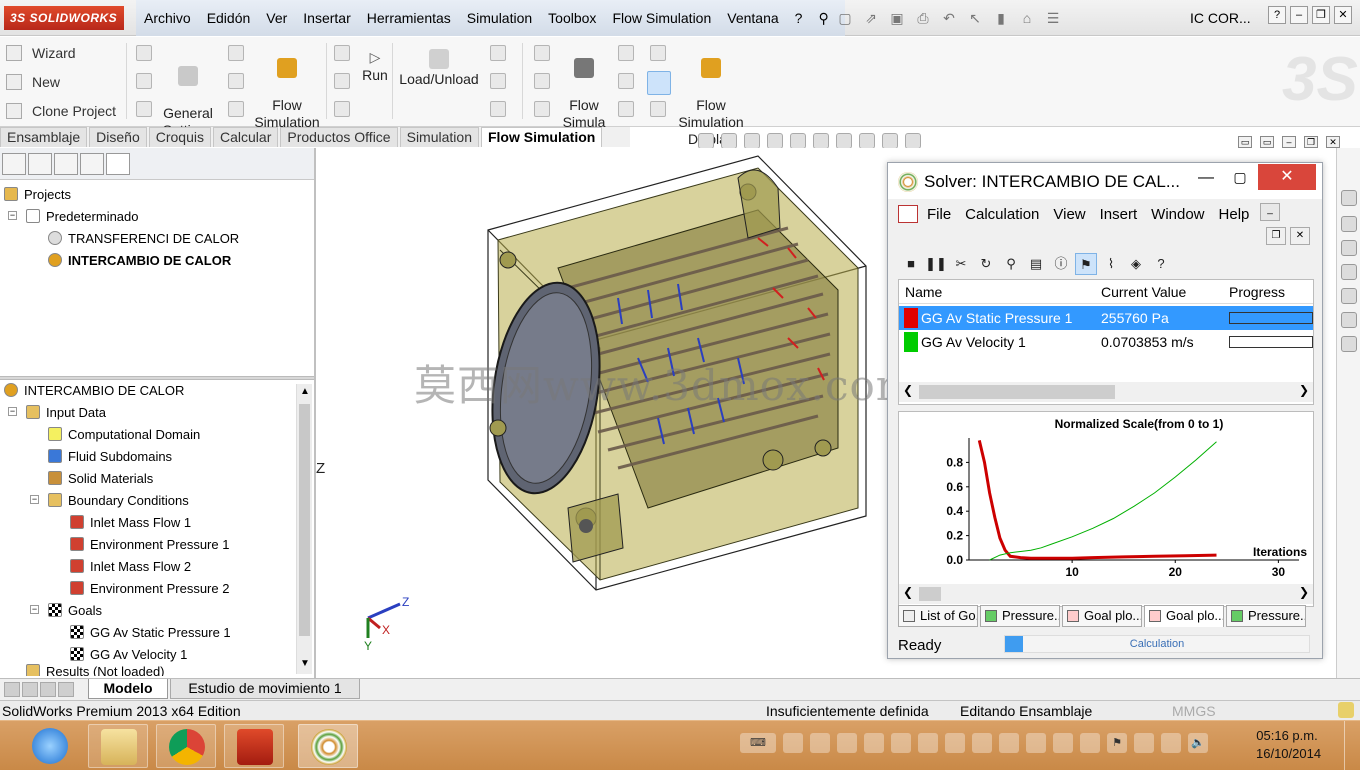 The height and width of the screenshot is (770, 1360). What do you see at coordinates (1002, 214) in the screenshot?
I see `solver-menu-calculation: Calculation` at bounding box center [1002, 214].